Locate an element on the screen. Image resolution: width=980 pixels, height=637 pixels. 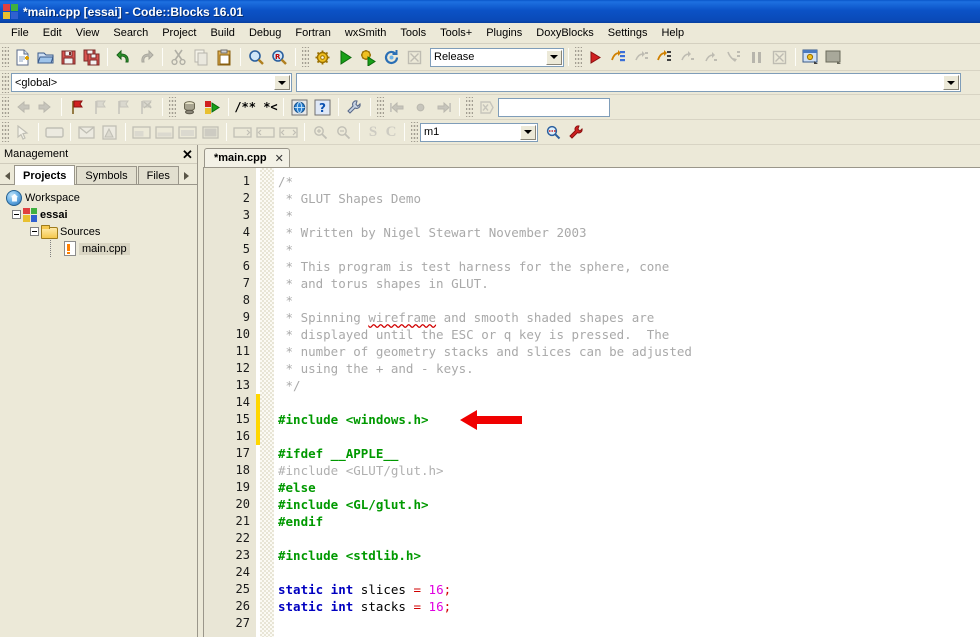
layout-bottom-icon is located at coordinates (164, 132).